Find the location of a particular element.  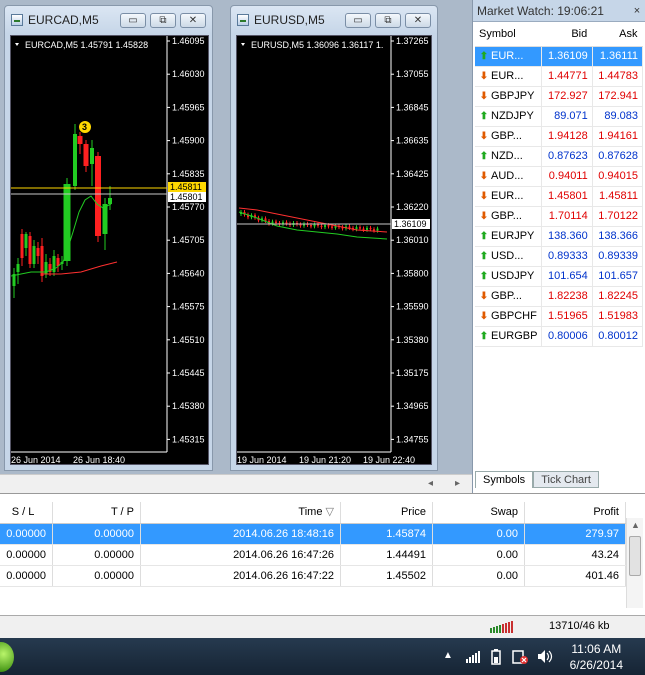

market-watch-row: ⬆ NZDJPY 89.071 89.083 is located at coordinates (559, 116).